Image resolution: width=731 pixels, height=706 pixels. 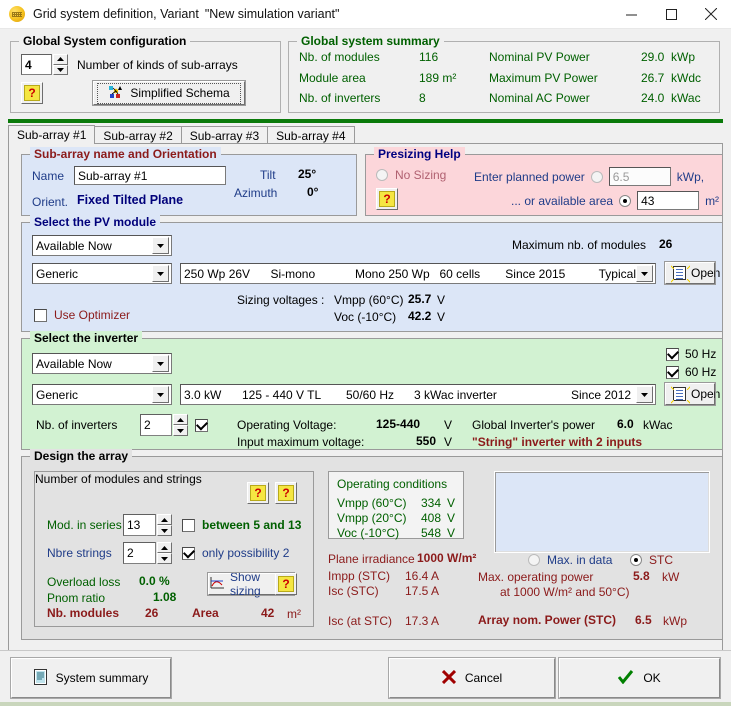 I want to click on tab-subarray-3: Sub-array #3, so click(x=224, y=135).